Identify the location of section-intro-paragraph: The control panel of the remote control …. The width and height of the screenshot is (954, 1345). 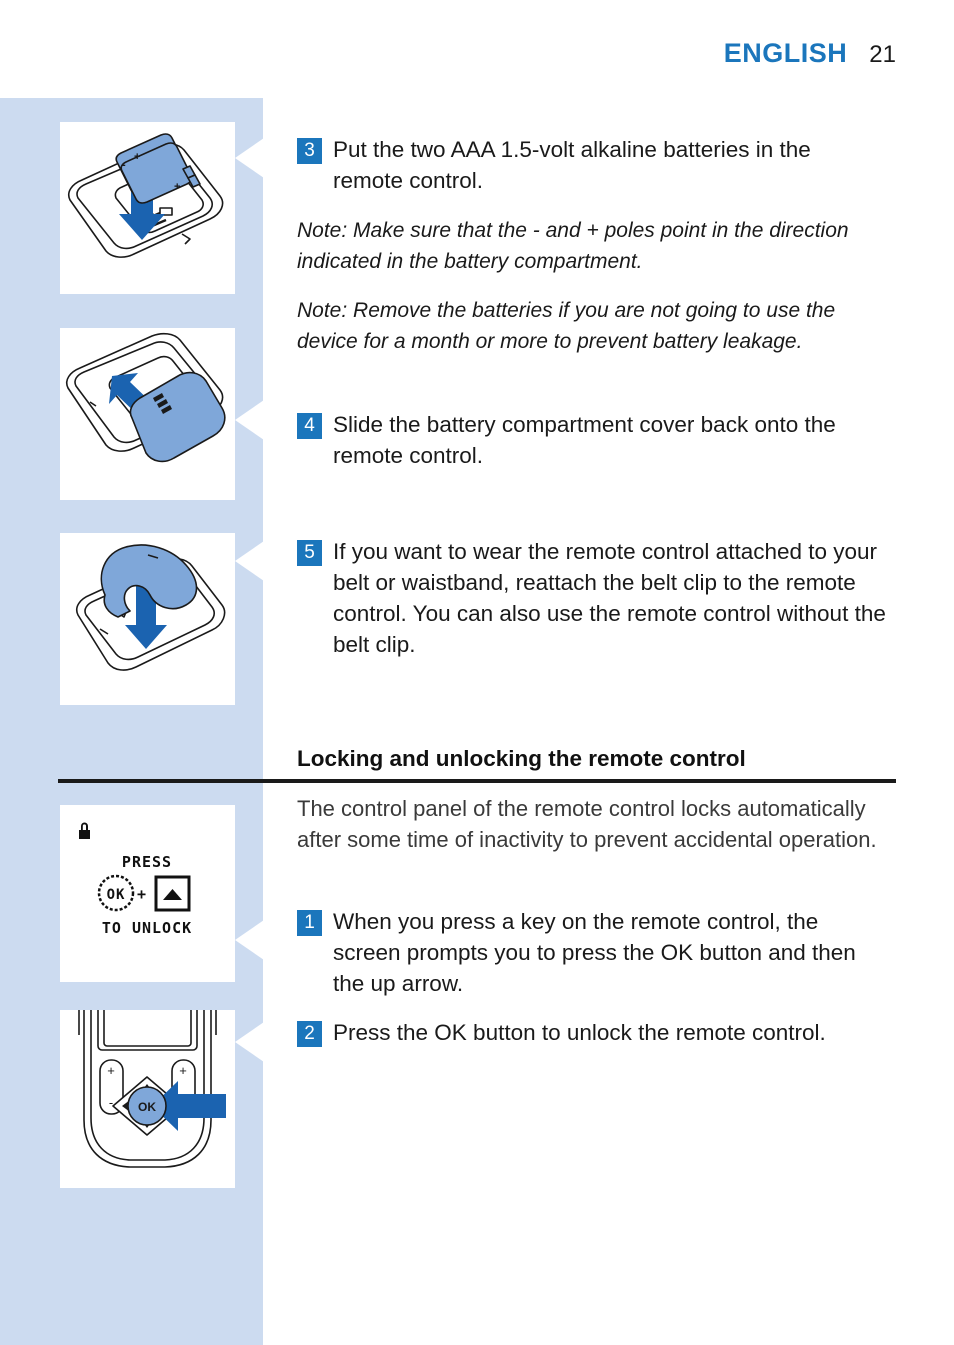
(587, 824).